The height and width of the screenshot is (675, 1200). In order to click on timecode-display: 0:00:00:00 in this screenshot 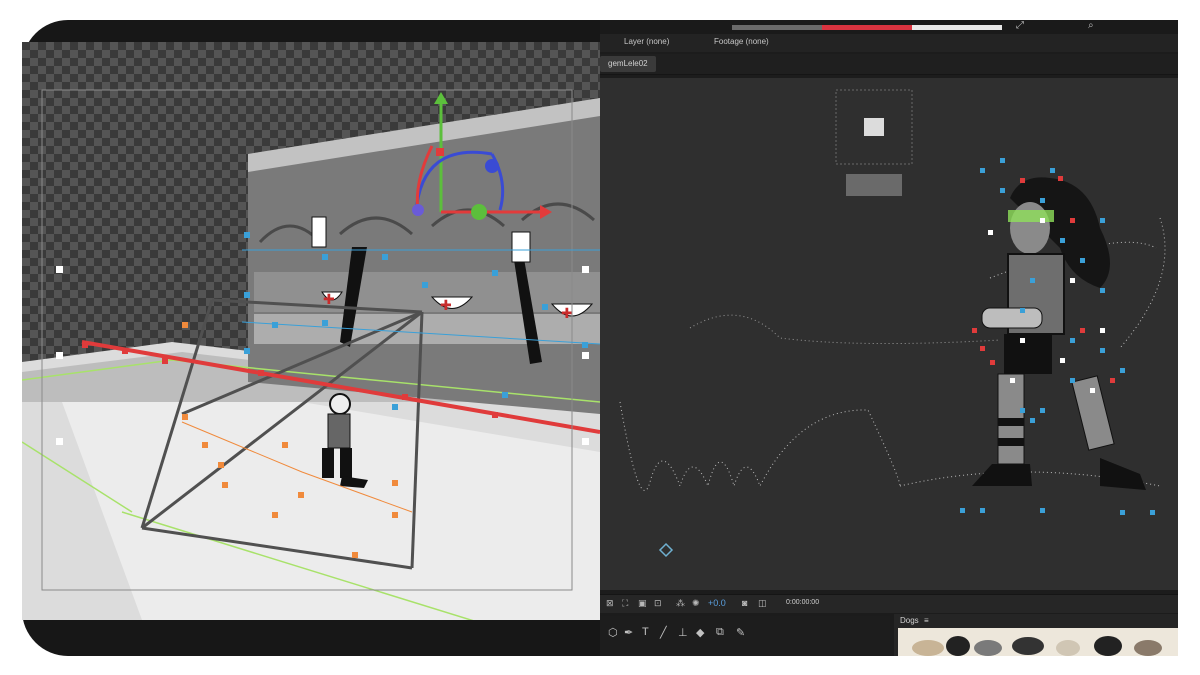, I will do `click(802, 602)`.